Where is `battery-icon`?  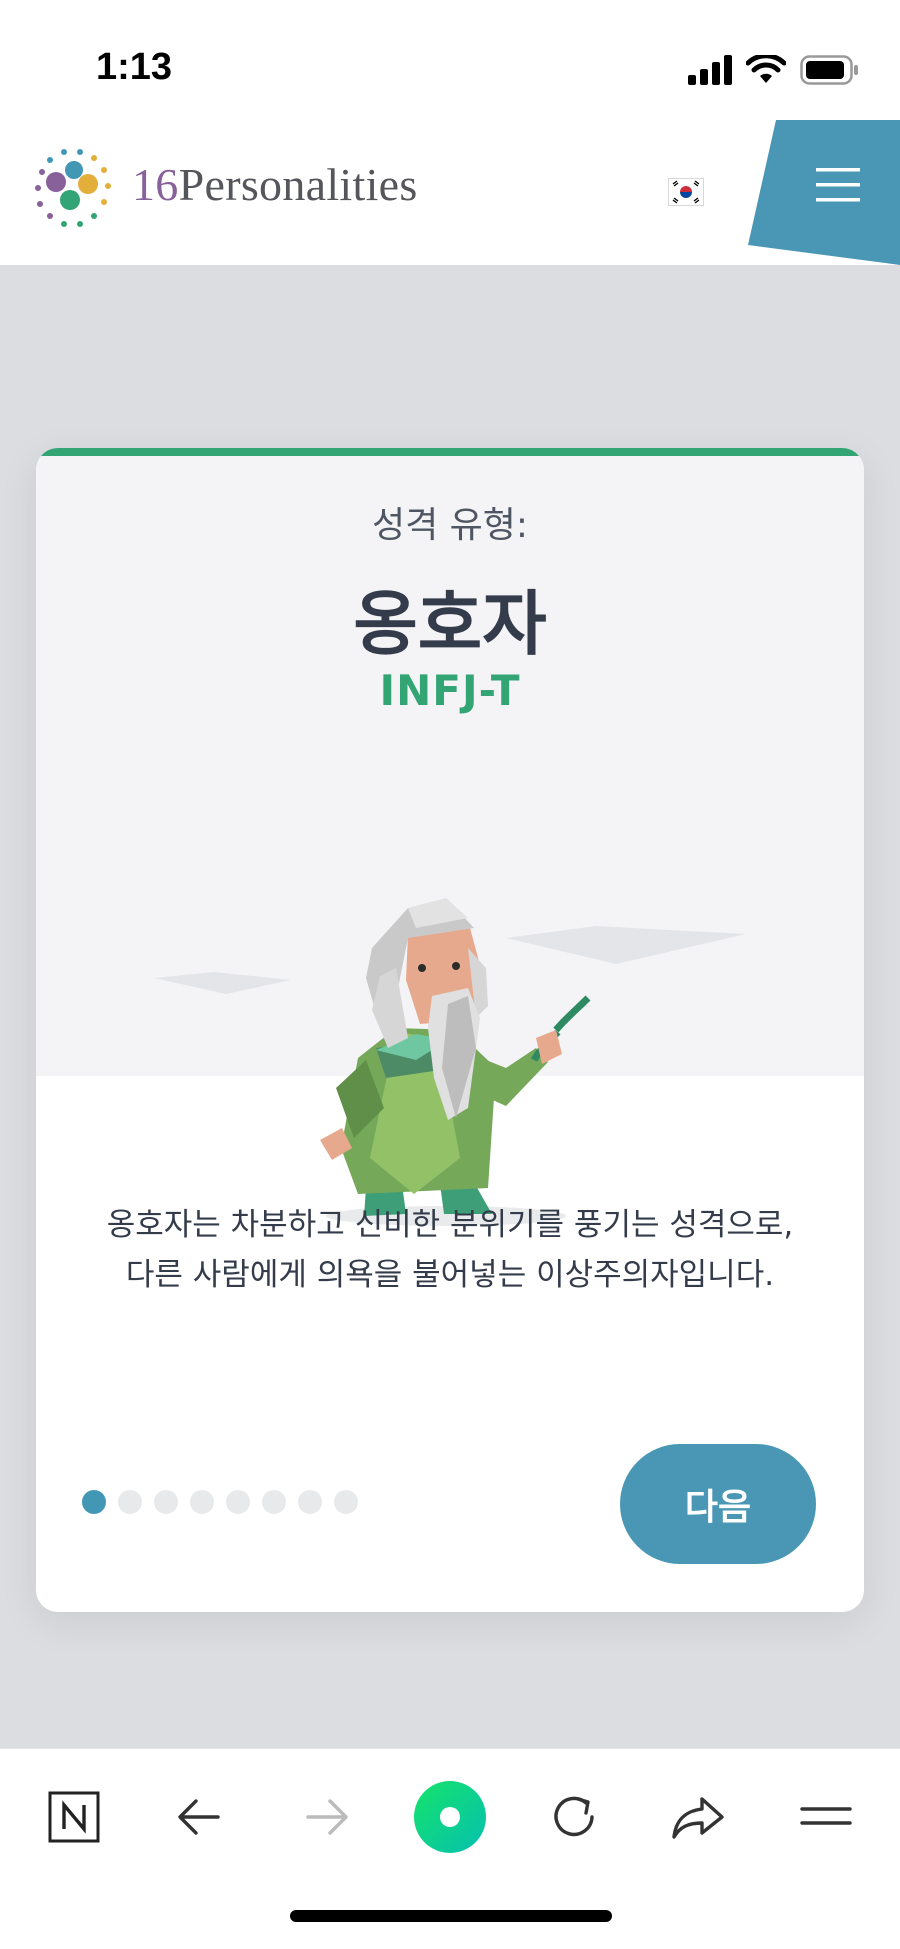
battery-icon is located at coordinates (829, 70).